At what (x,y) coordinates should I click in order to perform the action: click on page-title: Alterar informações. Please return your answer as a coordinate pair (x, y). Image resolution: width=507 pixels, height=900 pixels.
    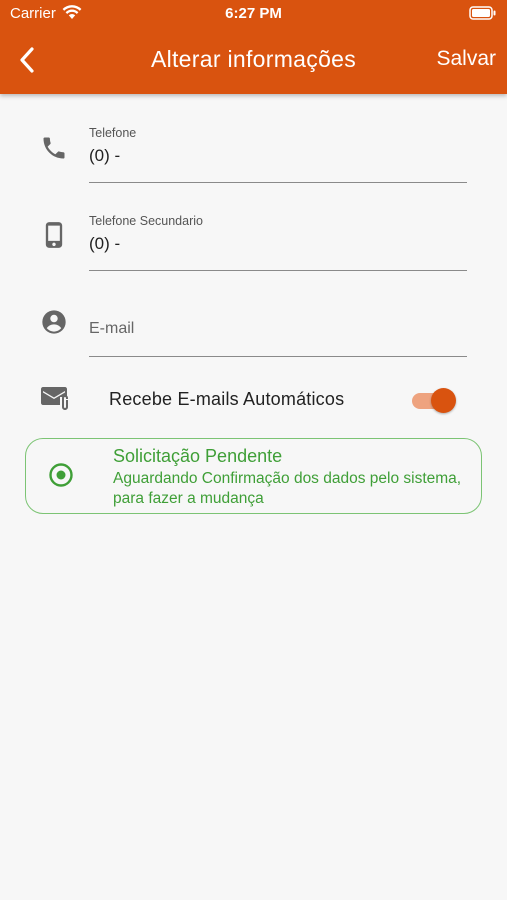
    Looking at the image, I should click on (253, 59).